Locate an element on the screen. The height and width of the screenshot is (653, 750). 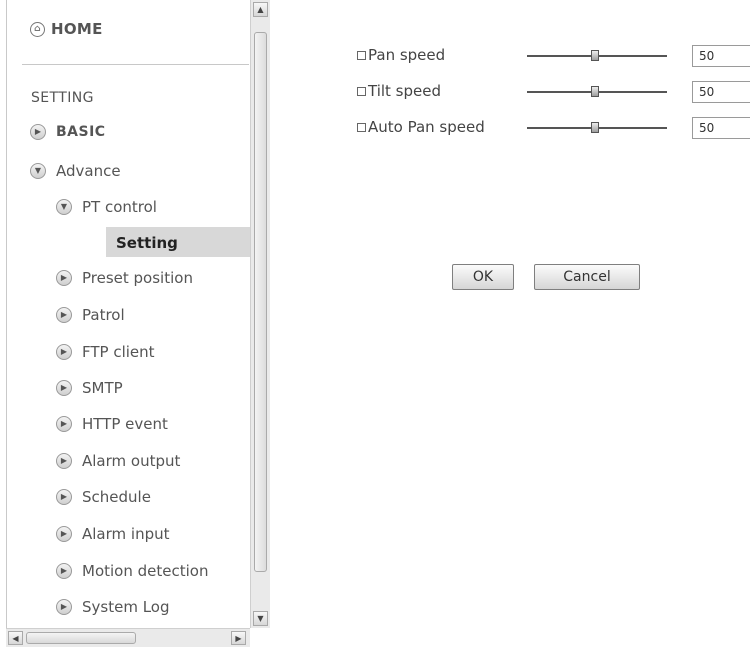
tilt-speed-text: Tilt speed is located at coordinates (405, 91).